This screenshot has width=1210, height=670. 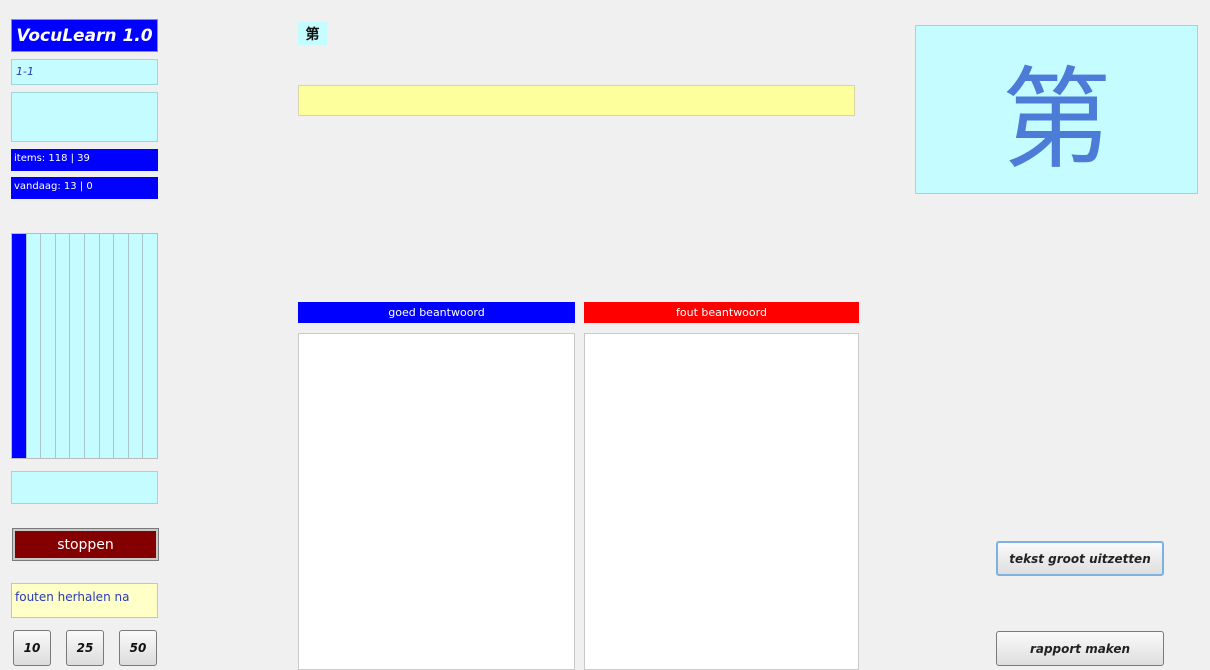 What do you see at coordinates (1080, 648) in the screenshot?
I see `report-button: rapport maken` at bounding box center [1080, 648].